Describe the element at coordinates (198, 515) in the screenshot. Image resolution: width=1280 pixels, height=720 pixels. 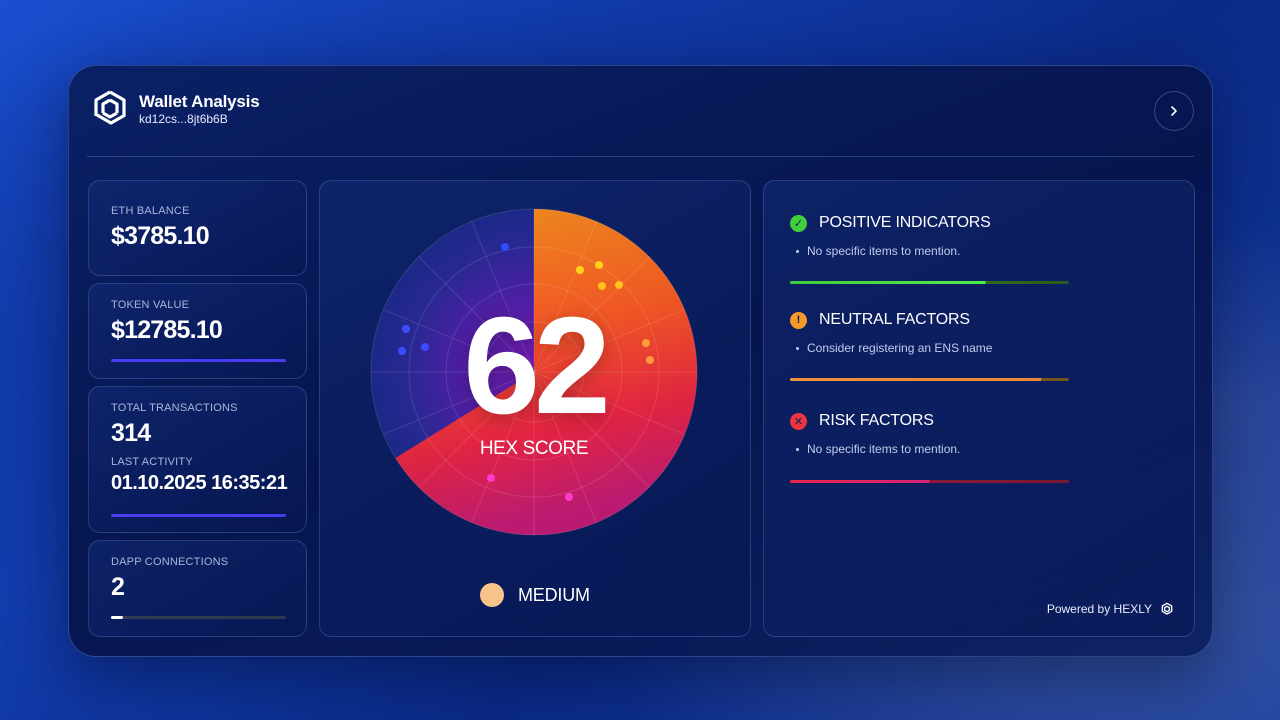
I see `transactions-bar` at that location.